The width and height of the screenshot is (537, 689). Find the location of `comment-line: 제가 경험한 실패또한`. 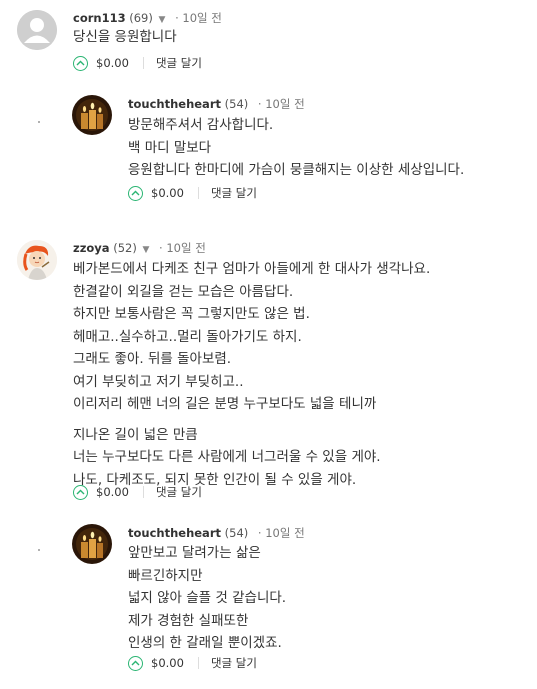

comment-line: 제가 경험한 실패또한 is located at coordinates (188, 620).